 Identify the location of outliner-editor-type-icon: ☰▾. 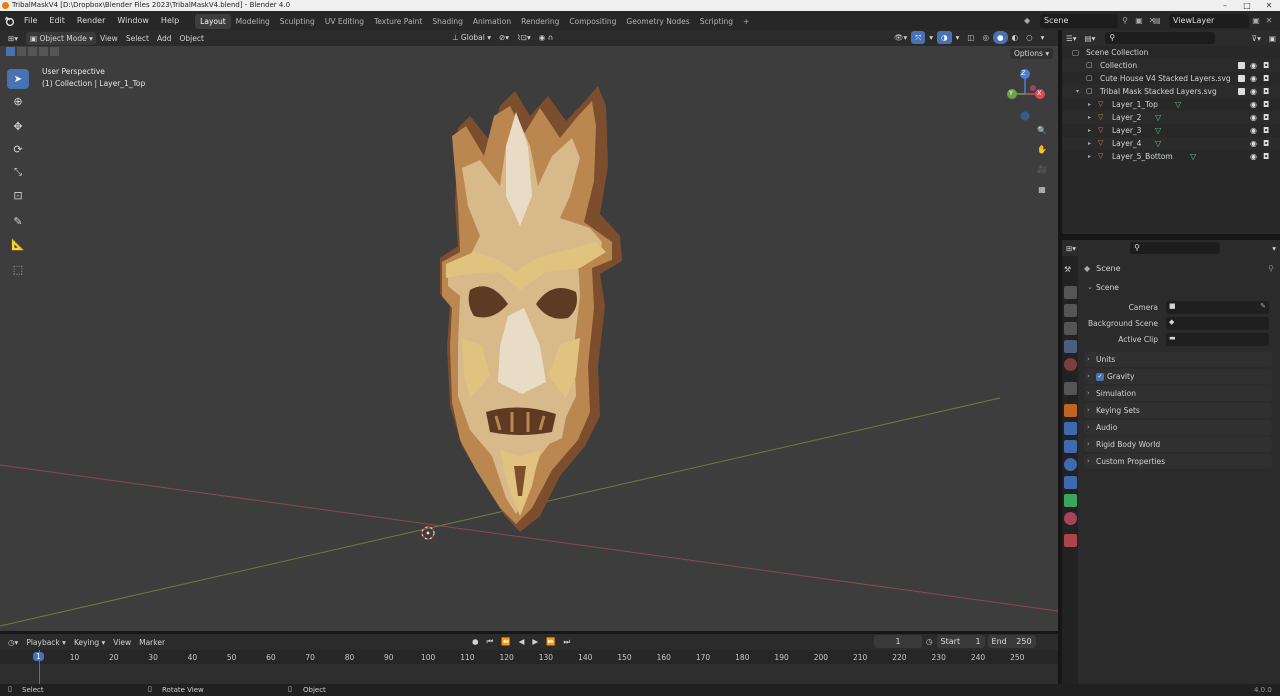
(1071, 38).